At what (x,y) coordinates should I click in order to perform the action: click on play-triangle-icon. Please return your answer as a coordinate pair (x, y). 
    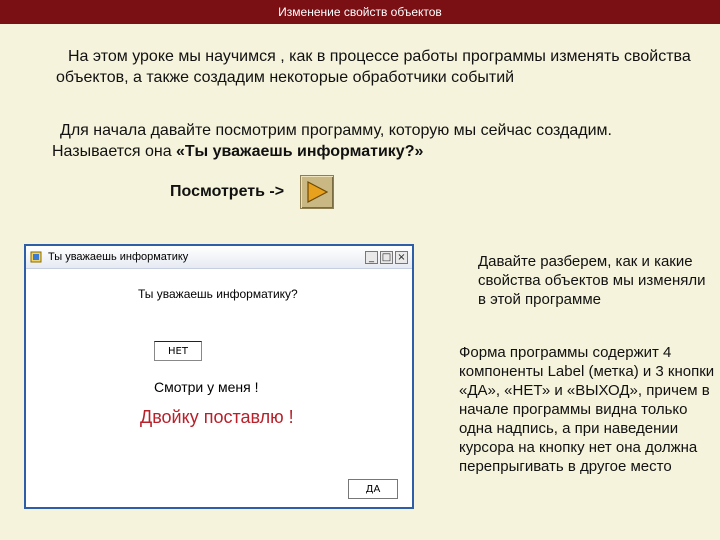
    Looking at the image, I should click on (318, 192).